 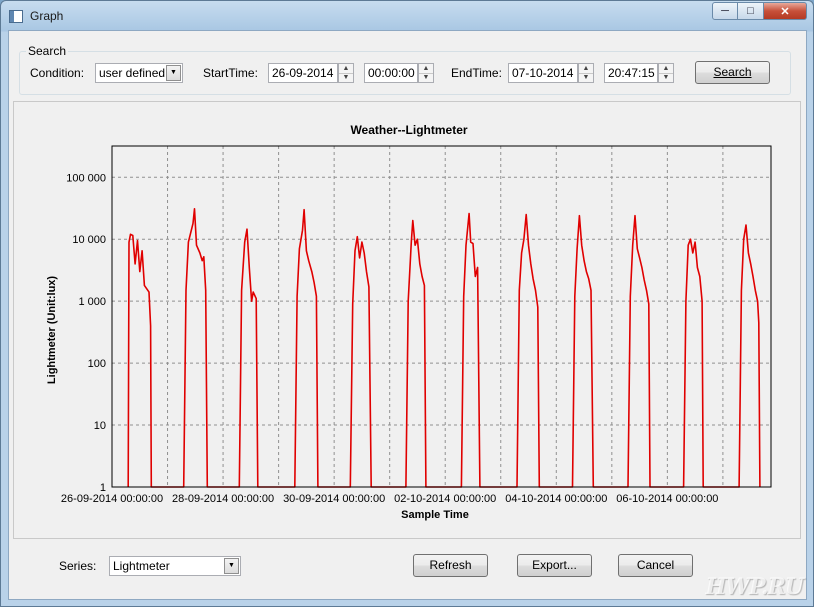 I want to click on end-date-value: 07-10-2014, so click(x=543, y=73).